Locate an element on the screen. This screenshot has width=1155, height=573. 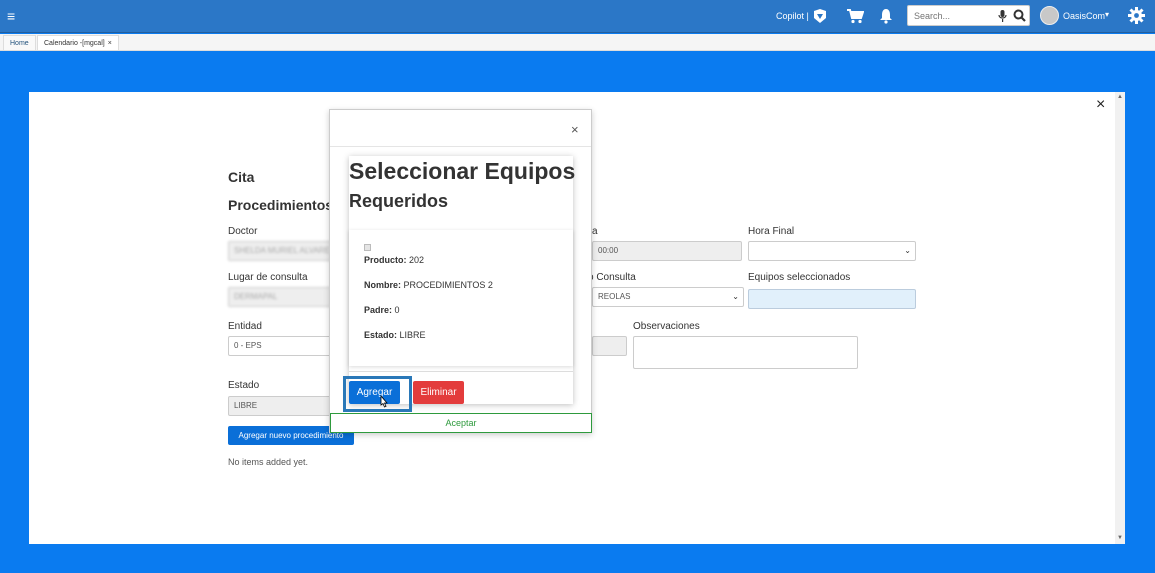
modal-title: Seleccionar Equipos is located at coordinates (462, 171).